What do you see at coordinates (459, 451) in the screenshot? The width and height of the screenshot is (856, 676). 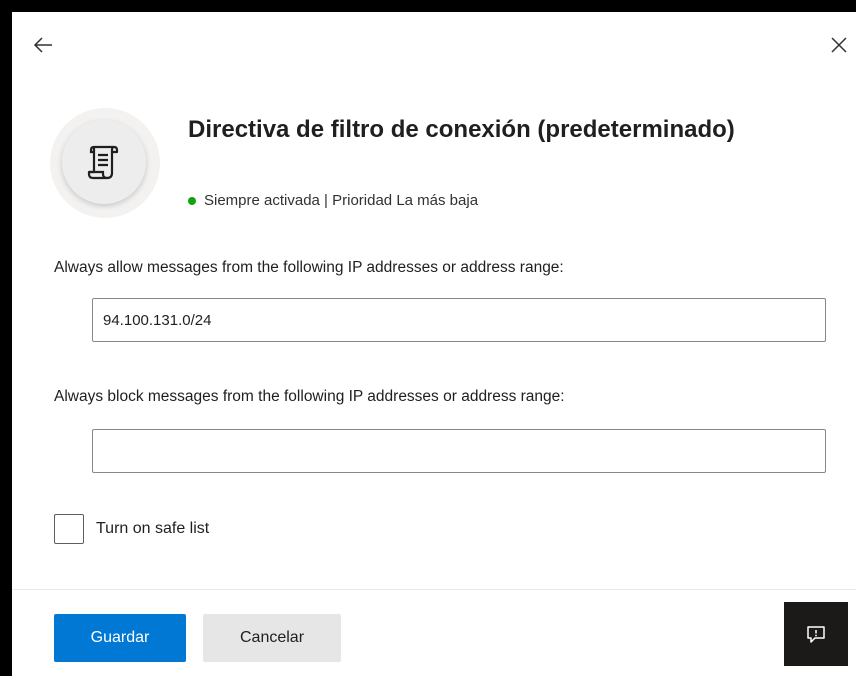 I see `block-ip-input` at bounding box center [459, 451].